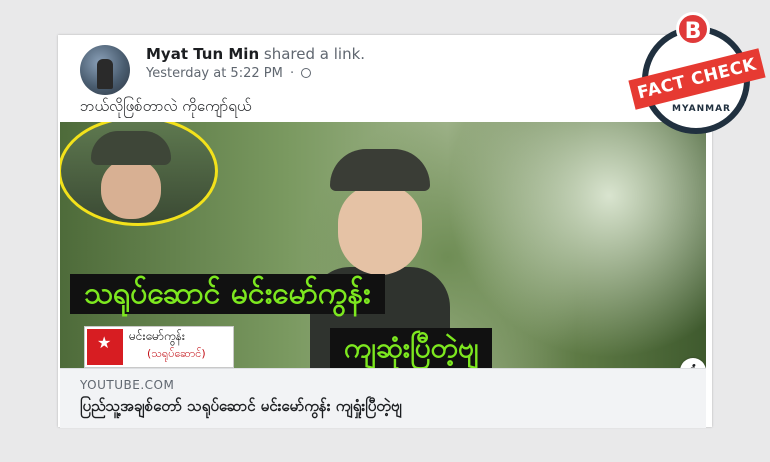 Image resolution: width=770 pixels, height=462 pixels. Describe the element at coordinates (227, 294) in the screenshot. I see `banner-headline-top: သရုပ်ဆောင် မင်းမော်ကွန်း` at that location.